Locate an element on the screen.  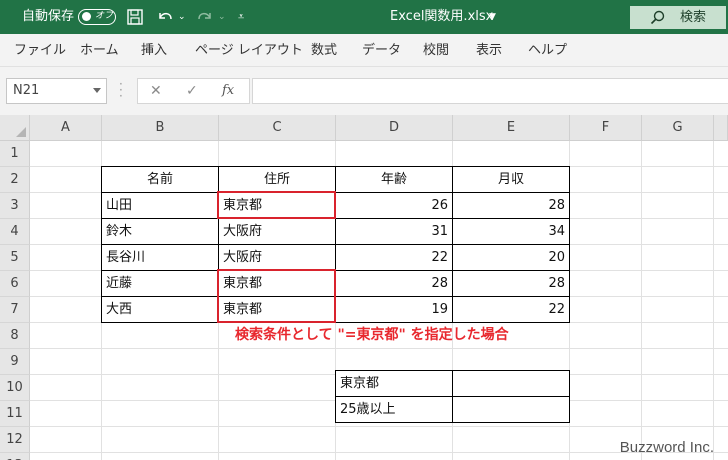
table-header-age: 年齢 is located at coordinates (394, 179).